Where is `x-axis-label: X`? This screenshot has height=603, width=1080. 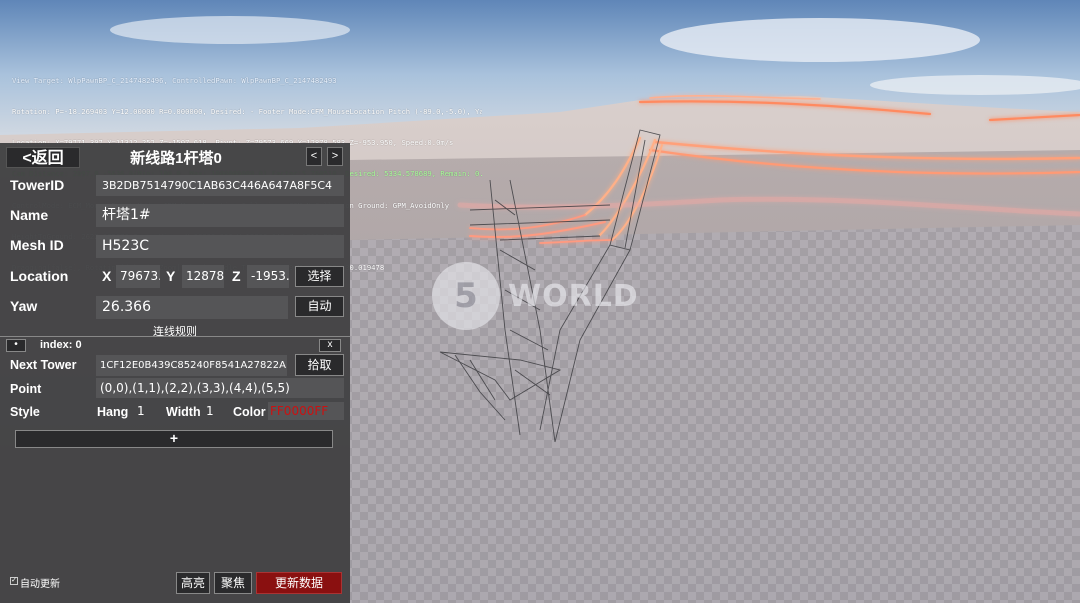 x-axis-label: X is located at coordinates (107, 276).